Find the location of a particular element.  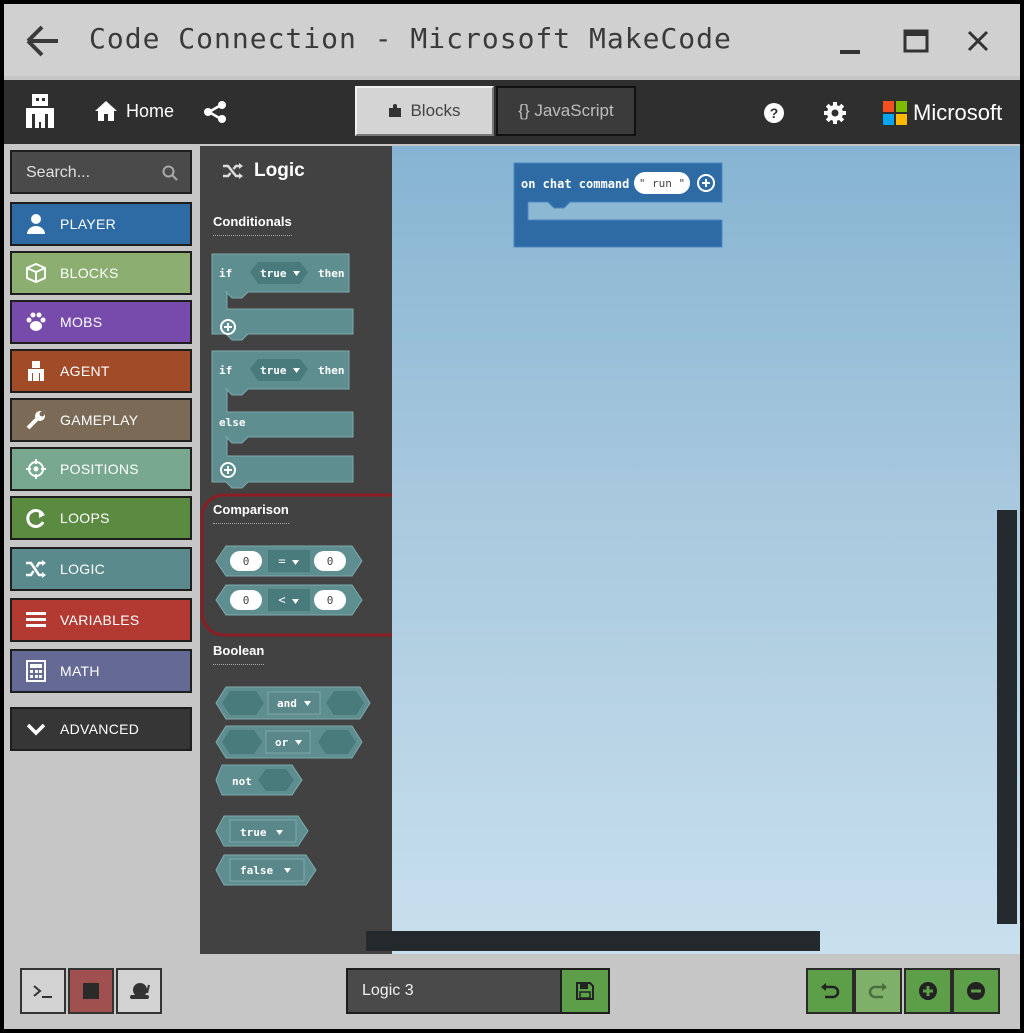

event-label: on chat command is located at coordinates (575, 184).